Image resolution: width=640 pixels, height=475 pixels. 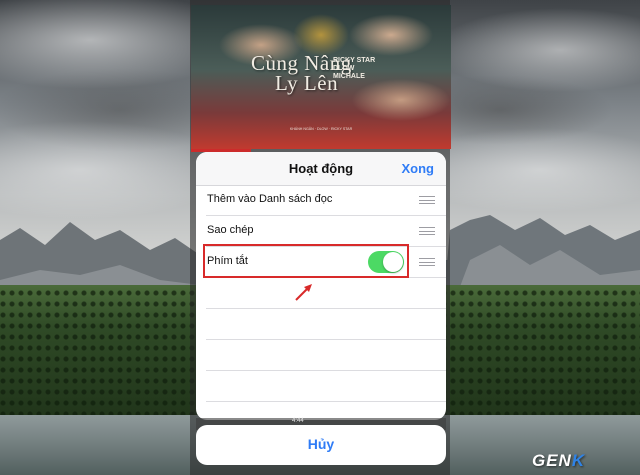 I want to click on album-credits: KHÁNH NGÂN · DLOW · RICKY STAR, so click(x=321, y=129).